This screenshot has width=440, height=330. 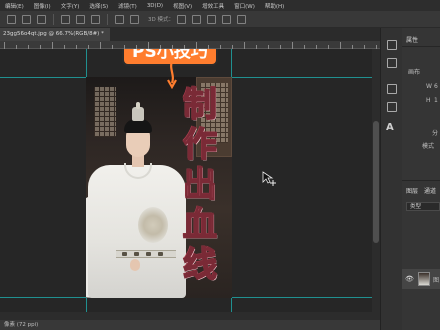 What do you see at coordinates (213, 6) in the screenshot?
I see `menu-plugins: 增效工具` at bounding box center [213, 6].